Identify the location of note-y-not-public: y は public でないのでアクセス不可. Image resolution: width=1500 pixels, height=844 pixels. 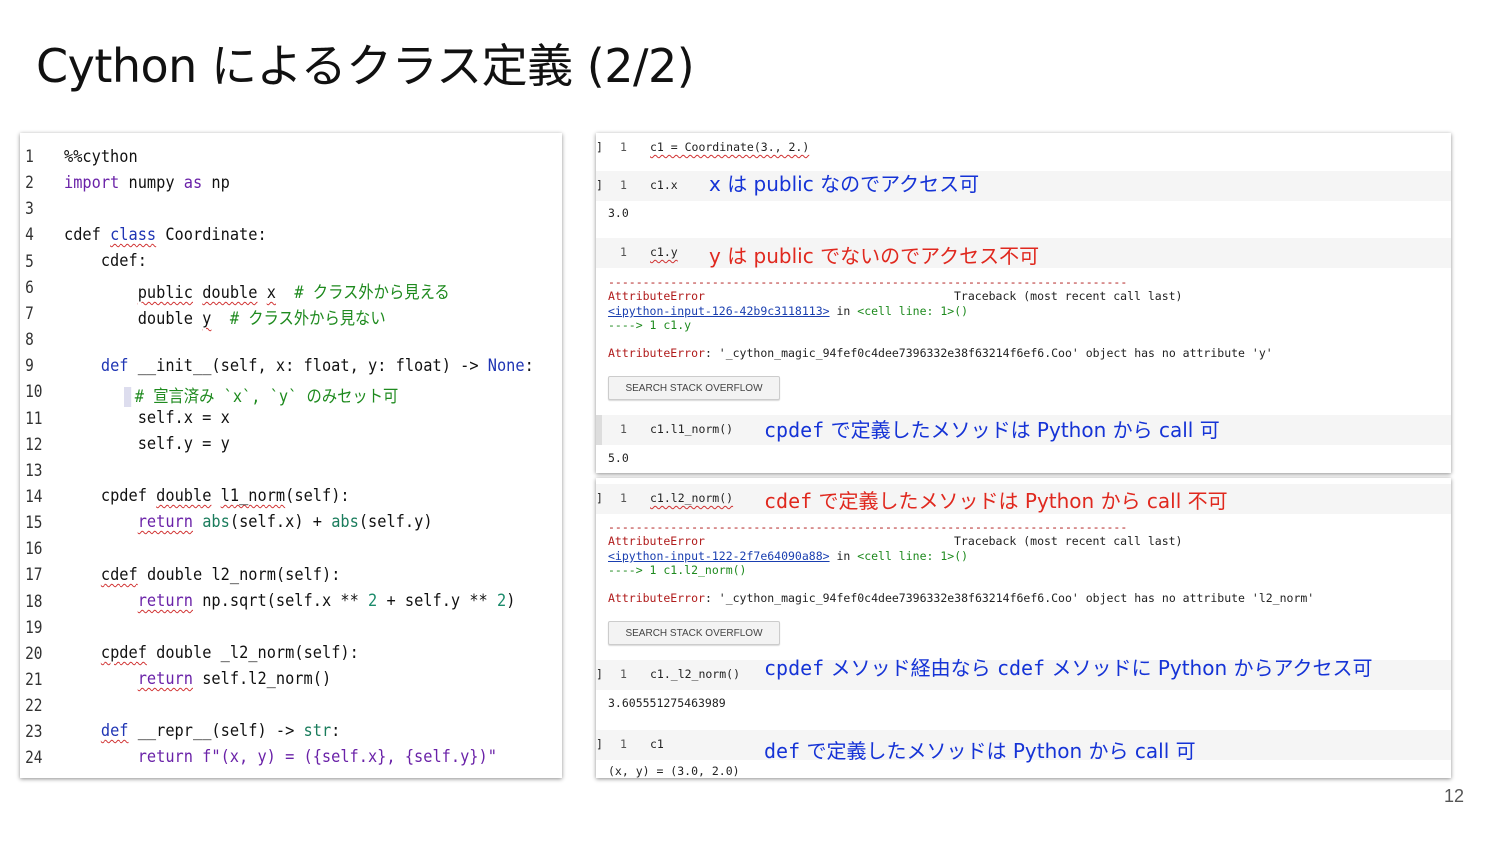
(874, 256).